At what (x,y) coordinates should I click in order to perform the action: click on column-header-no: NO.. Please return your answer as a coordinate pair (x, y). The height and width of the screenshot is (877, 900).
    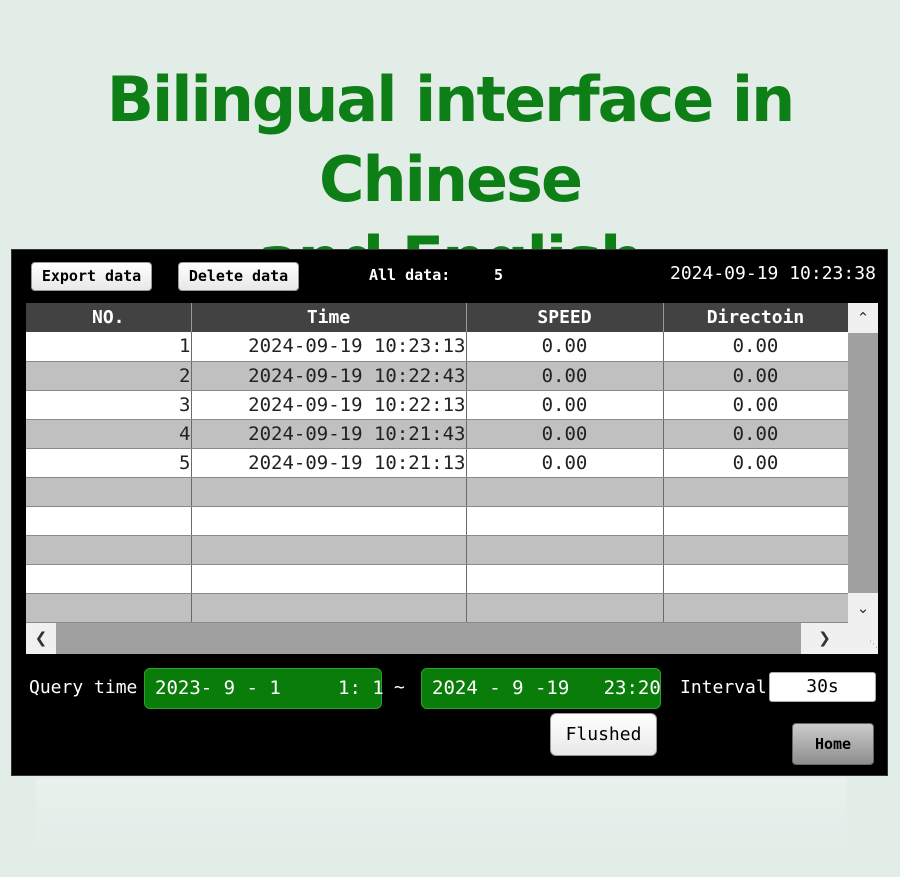
    Looking at the image, I should click on (109, 317).